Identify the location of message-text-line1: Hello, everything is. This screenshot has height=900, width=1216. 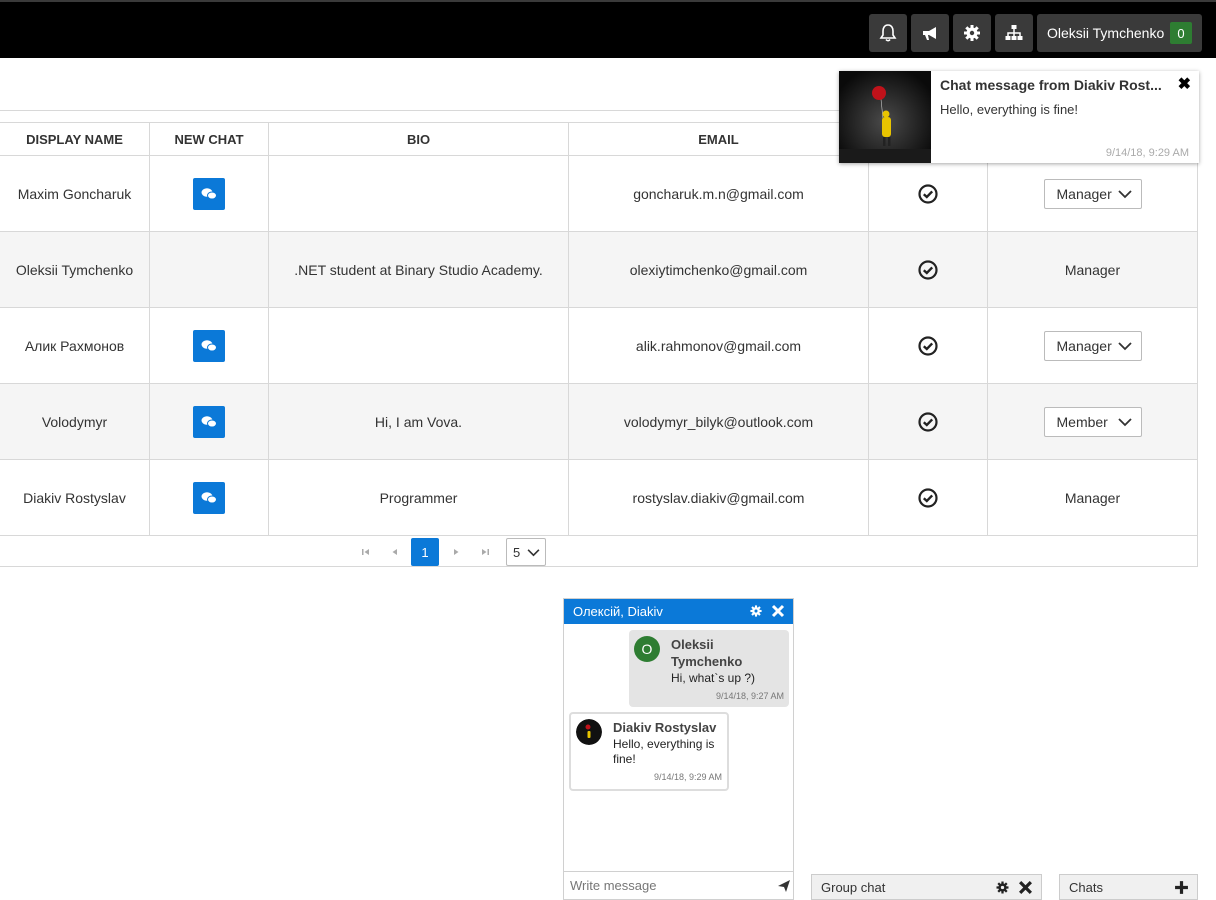
(664, 744).